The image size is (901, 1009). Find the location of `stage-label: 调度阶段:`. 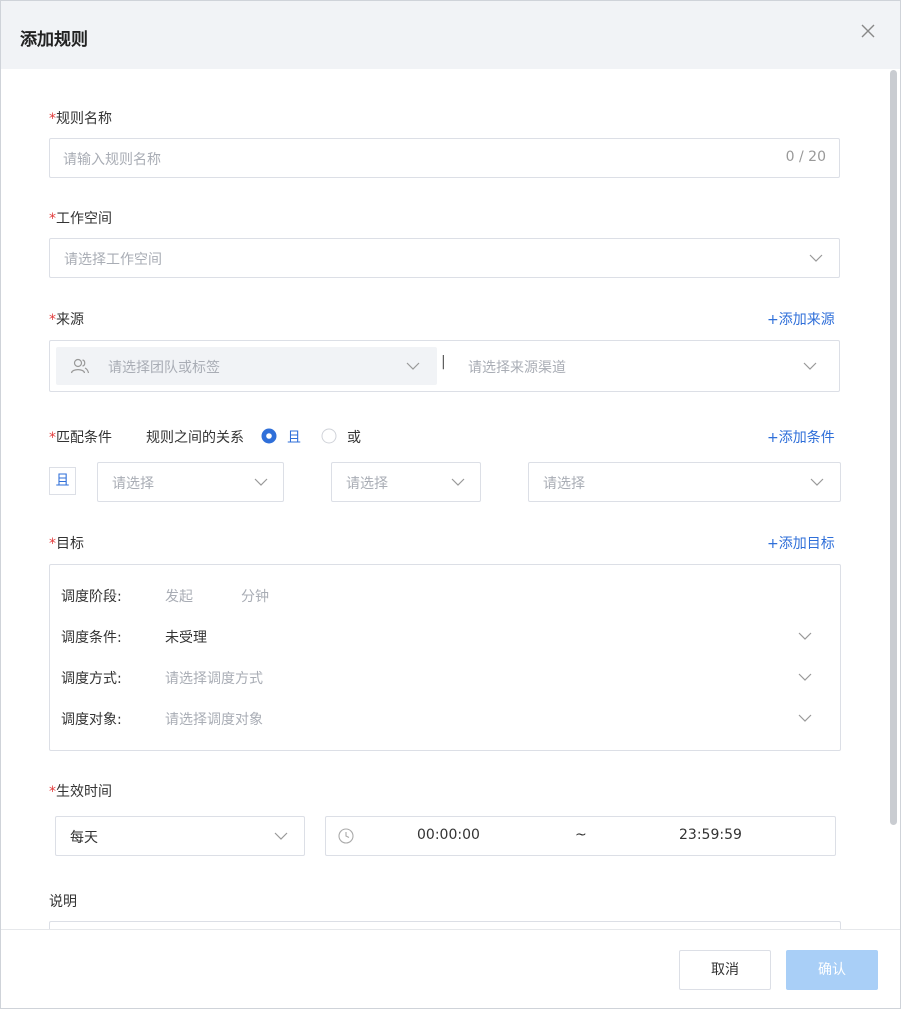

stage-label: 调度阶段: is located at coordinates (91, 597).